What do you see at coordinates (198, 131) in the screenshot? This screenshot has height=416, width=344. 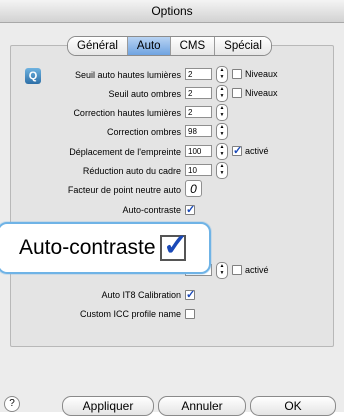 I see `corr-ombres-input: 98` at bounding box center [198, 131].